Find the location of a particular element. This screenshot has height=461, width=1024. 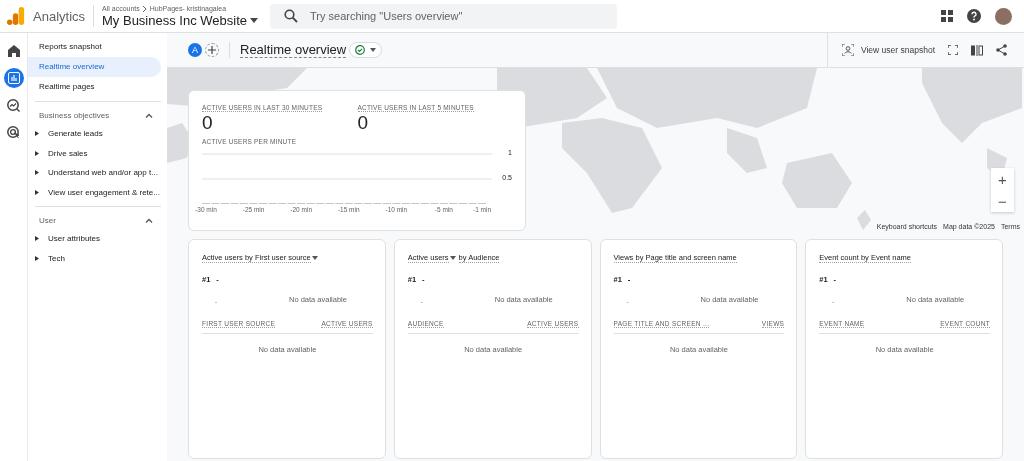

product-name: Analytics is located at coordinates (59, 16).